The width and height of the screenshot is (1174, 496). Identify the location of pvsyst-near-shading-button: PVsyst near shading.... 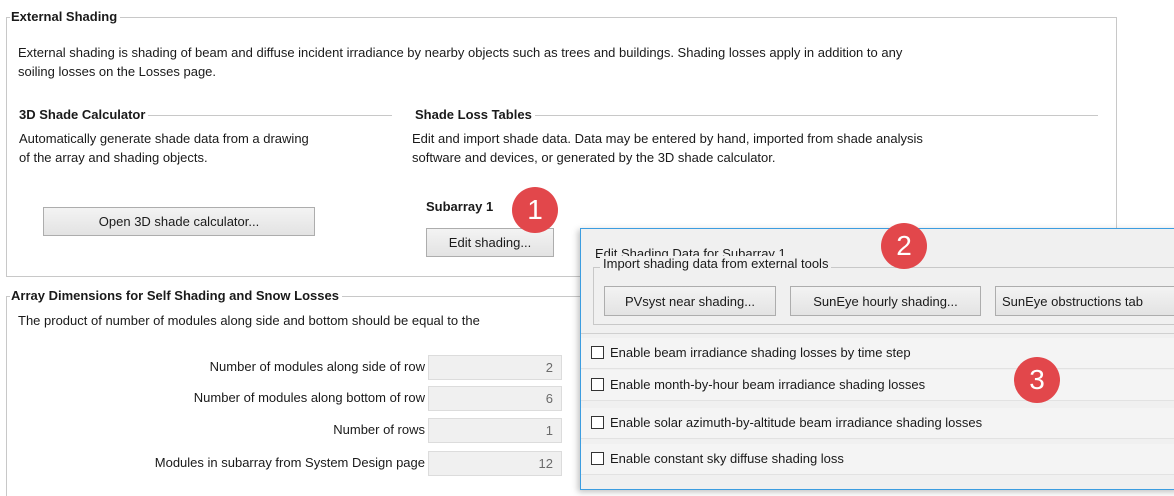
(690, 301).